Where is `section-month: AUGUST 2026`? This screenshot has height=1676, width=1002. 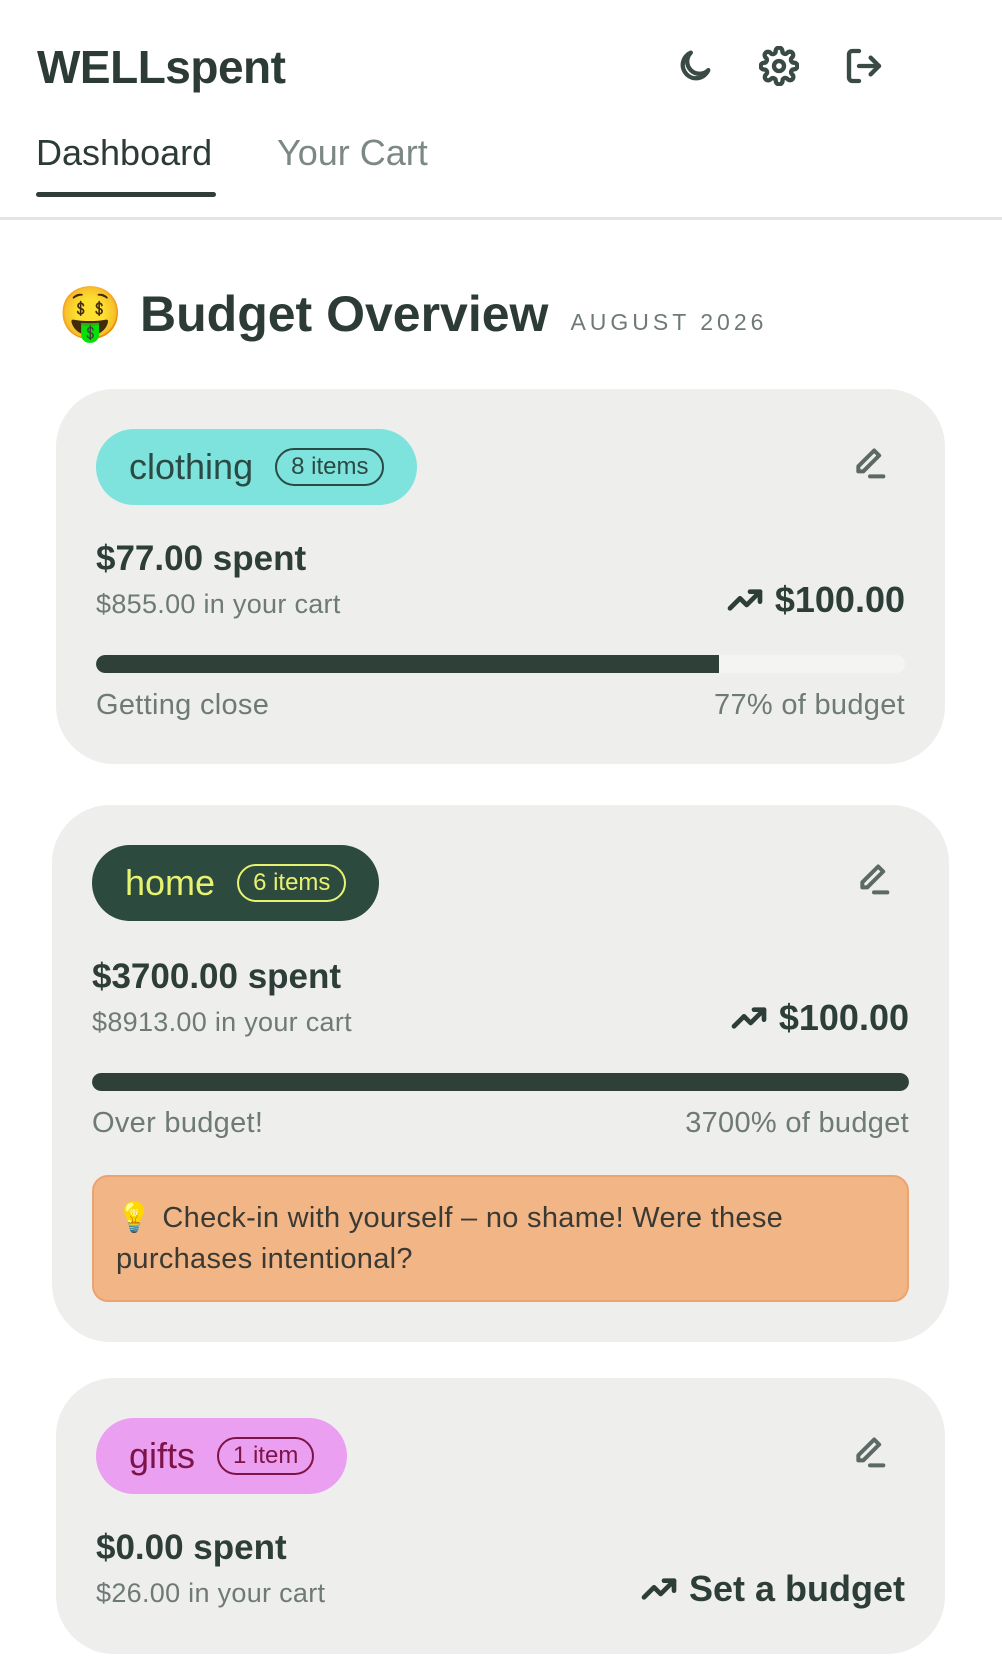 section-month: AUGUST 2026 is located at coordinates (669, 321).